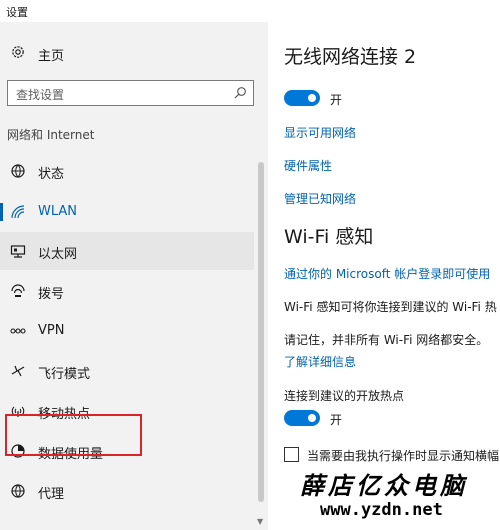 The image size is (500, 530). I want to click on wifi-toggle-label: 开, so click(336, 100).